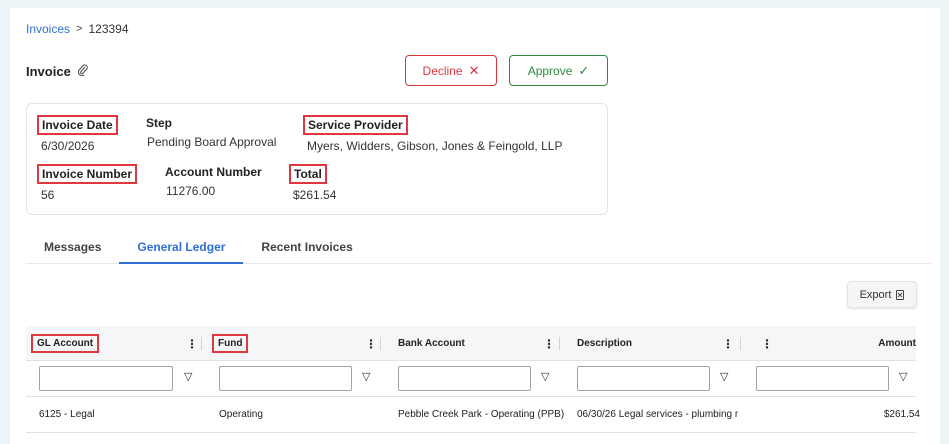 The height and width of the screenshot is (444, 949). What do you see at coordinates (209, 132) in the screenshot?
I see `step-field: Step Pending Board Approval` at bounding box center [209, 132].